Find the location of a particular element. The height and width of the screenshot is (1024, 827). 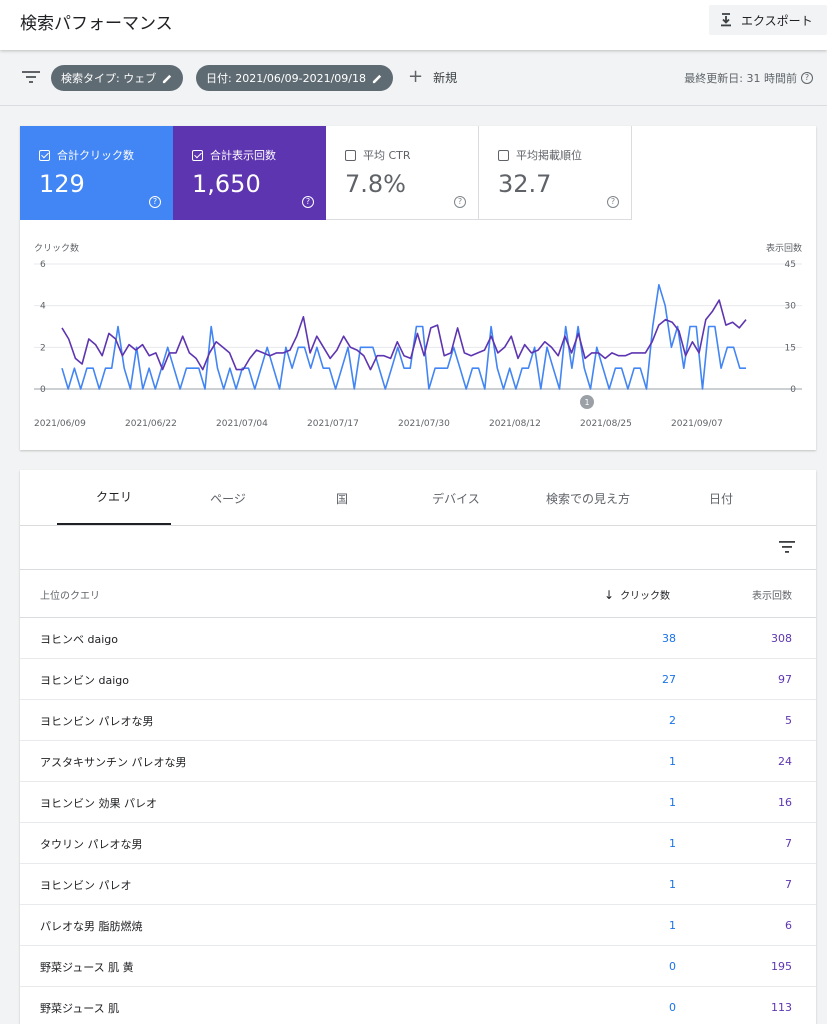

x-tick-label: 2021/07/17 is located at coordinates (333, 424).